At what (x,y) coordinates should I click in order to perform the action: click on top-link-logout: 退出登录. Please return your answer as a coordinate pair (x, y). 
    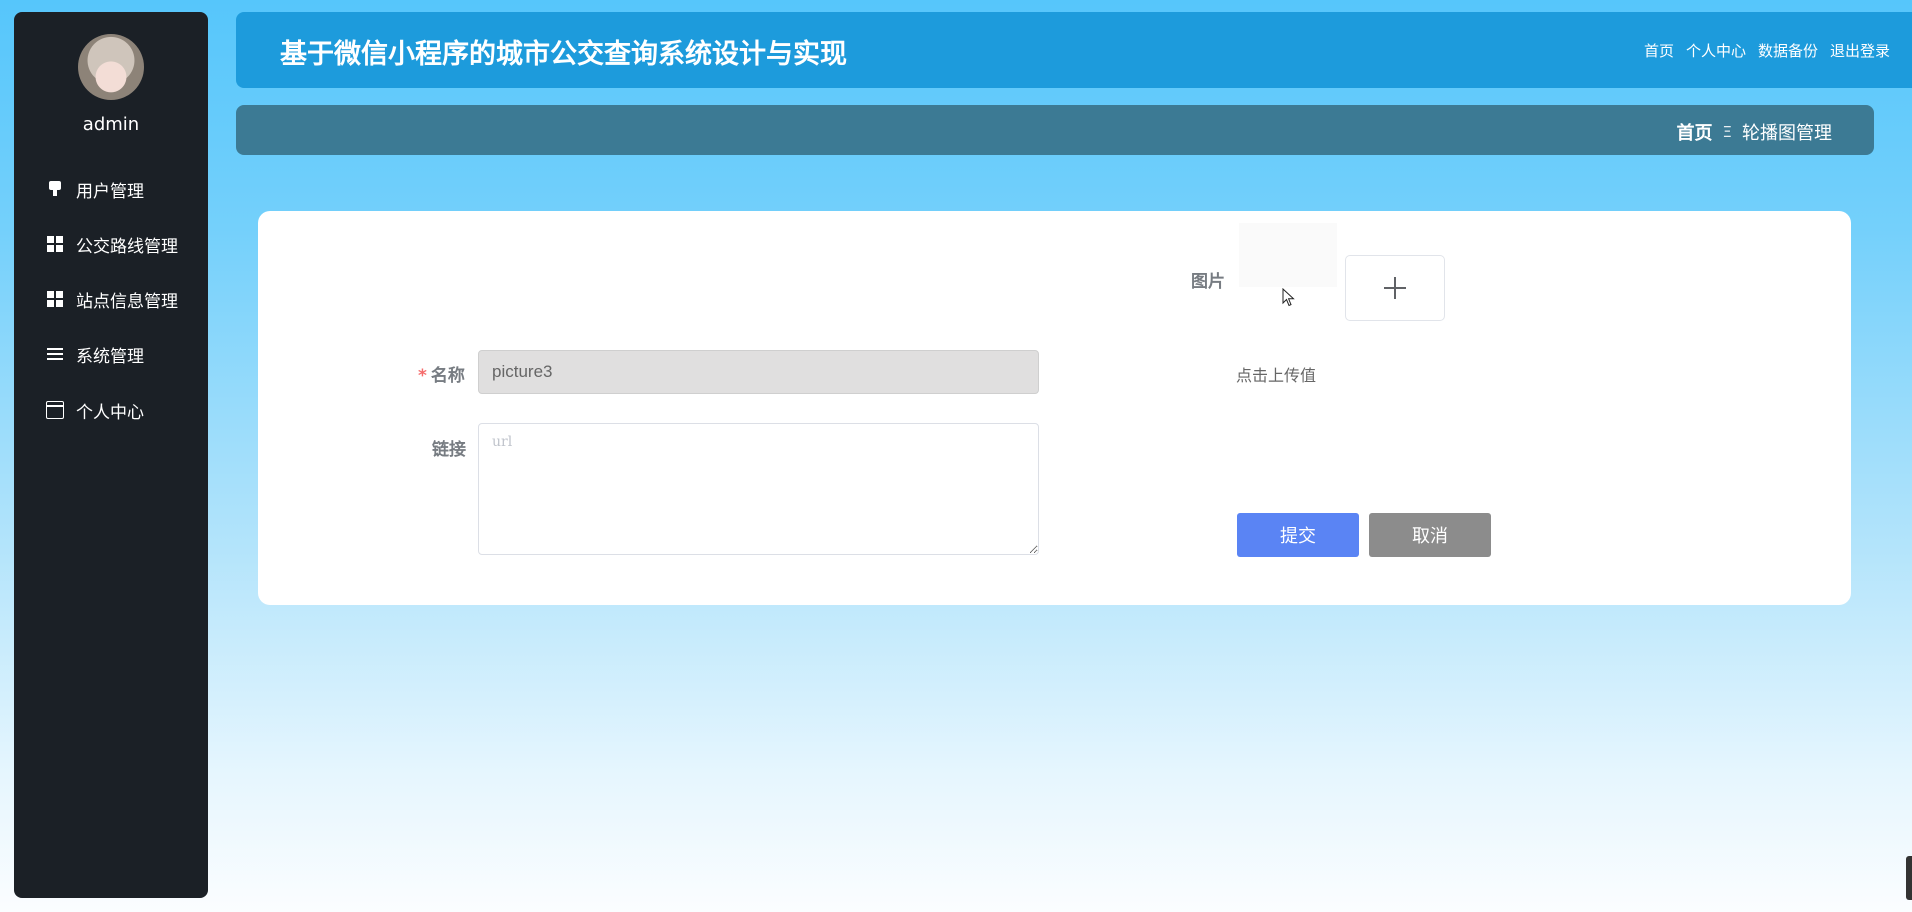
    Looking at the image, I should click on (1860, 50).